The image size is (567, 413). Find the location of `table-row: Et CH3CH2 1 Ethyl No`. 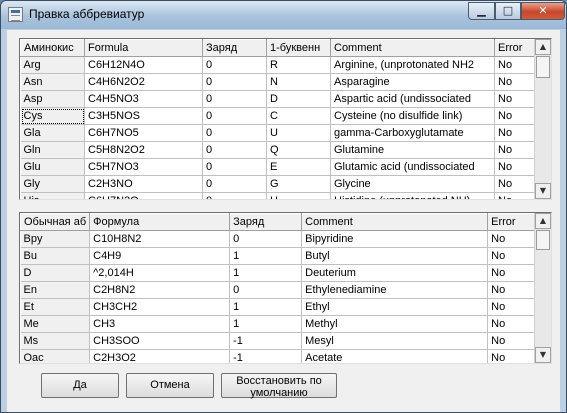

table-row: Et CH3CH2 1 Ethyl No is located at coordinates (280, 307).